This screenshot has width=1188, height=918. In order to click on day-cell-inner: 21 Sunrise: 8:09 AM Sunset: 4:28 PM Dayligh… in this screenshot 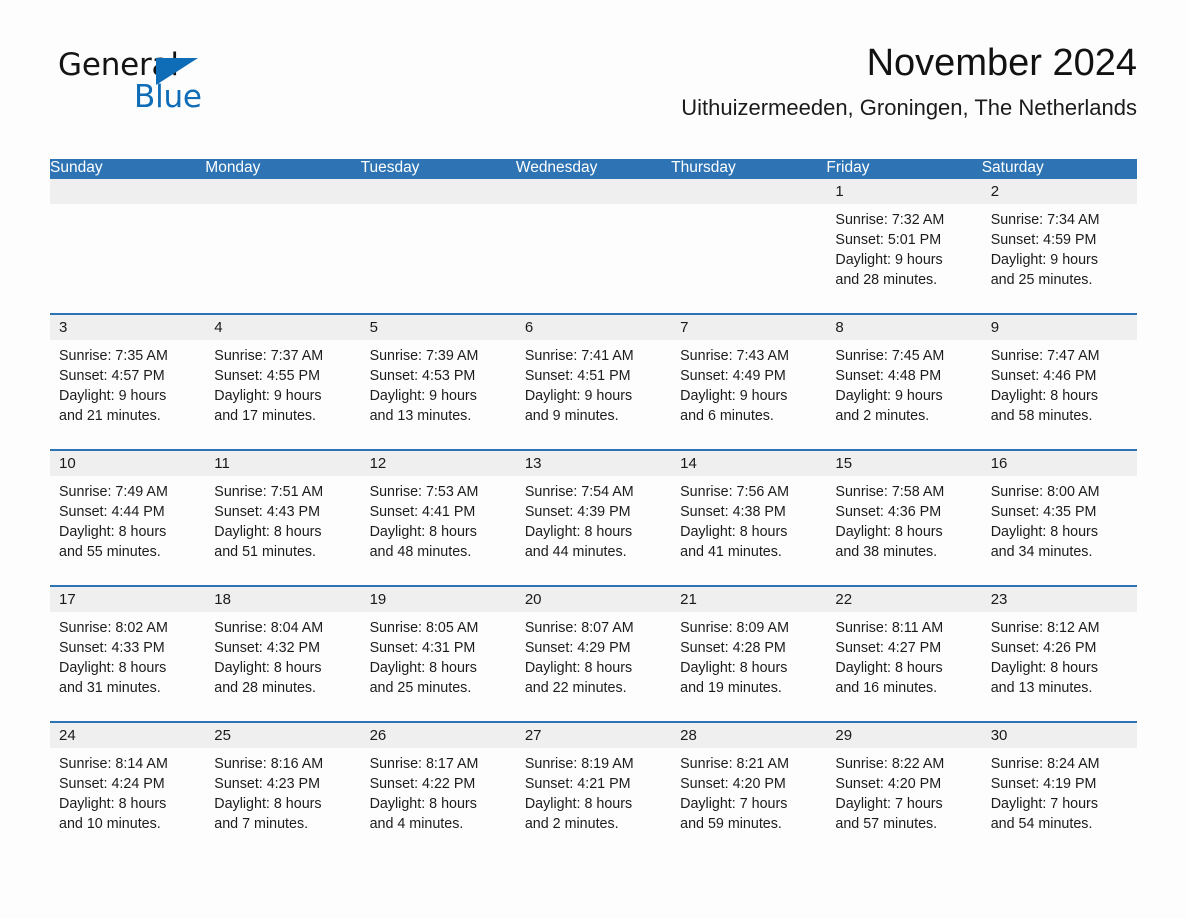, I will do `click(749, 654)`.